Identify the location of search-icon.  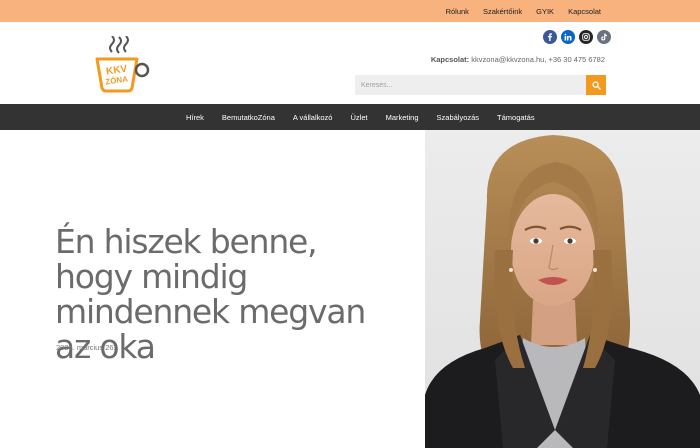
(596, 85).